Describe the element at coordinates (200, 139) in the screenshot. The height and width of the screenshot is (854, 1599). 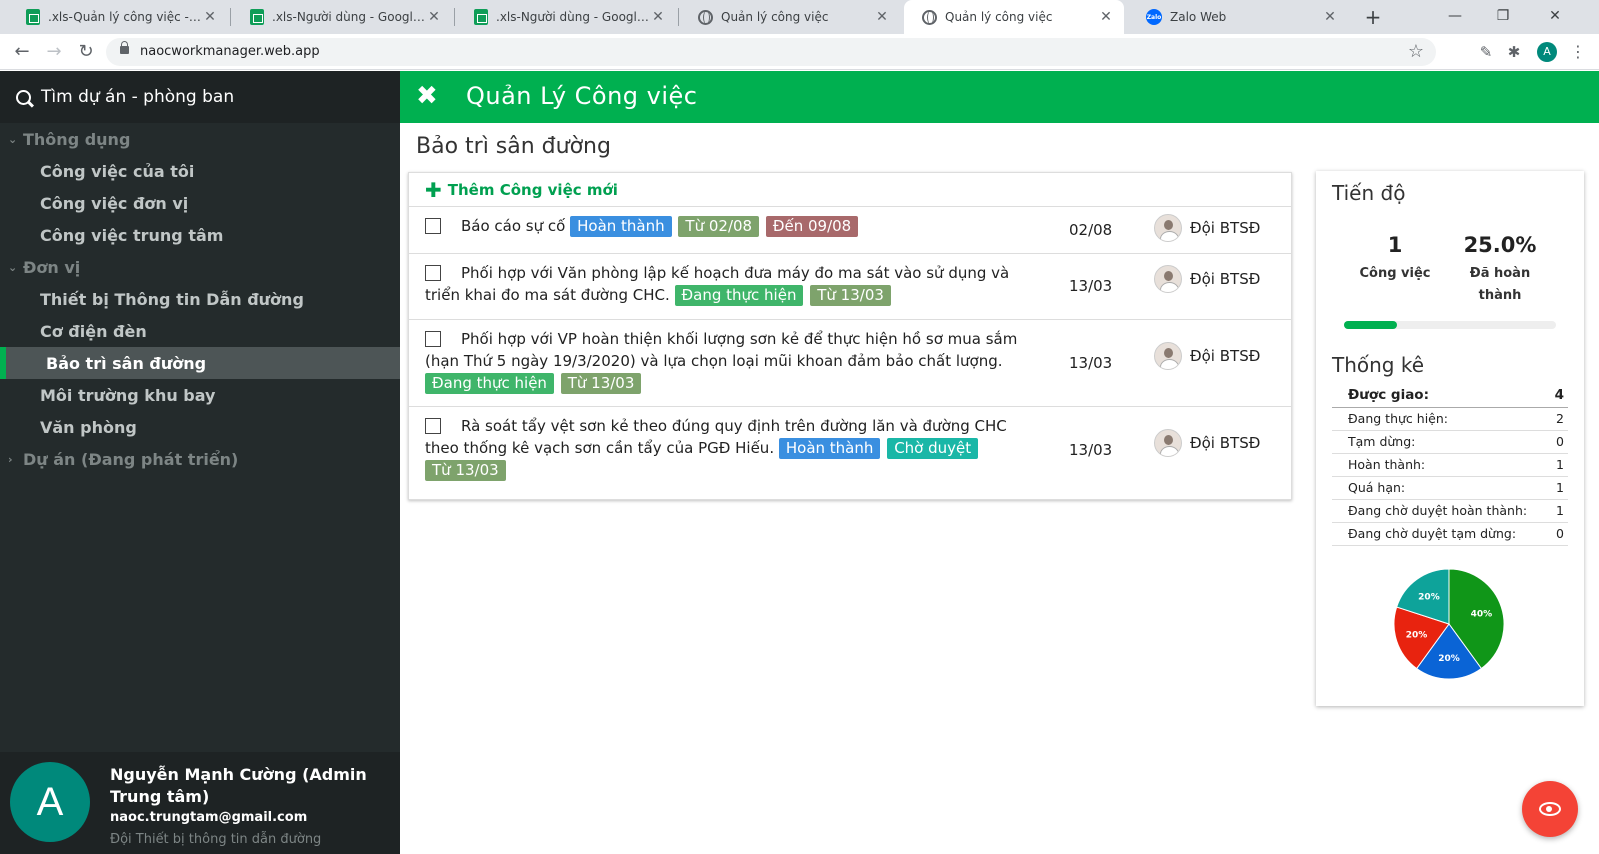
I see `nav-group: ⌄ Thông dụng` at that location.